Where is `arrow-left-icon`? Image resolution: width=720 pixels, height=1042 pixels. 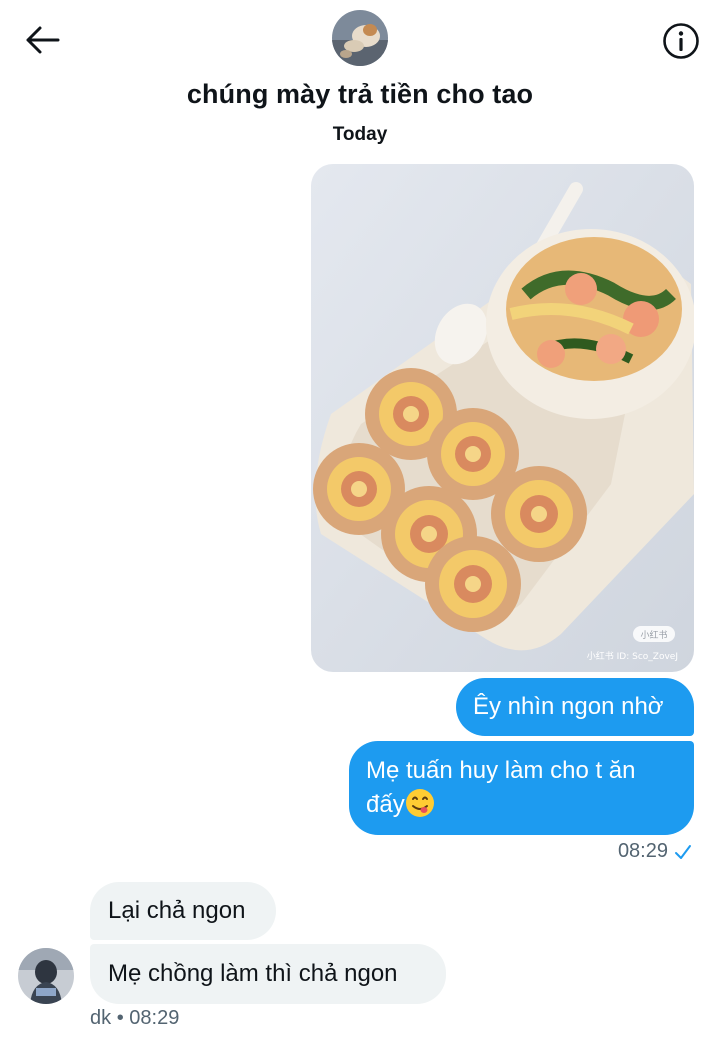 arrow-left-icon is located at coordinates (43, 40).